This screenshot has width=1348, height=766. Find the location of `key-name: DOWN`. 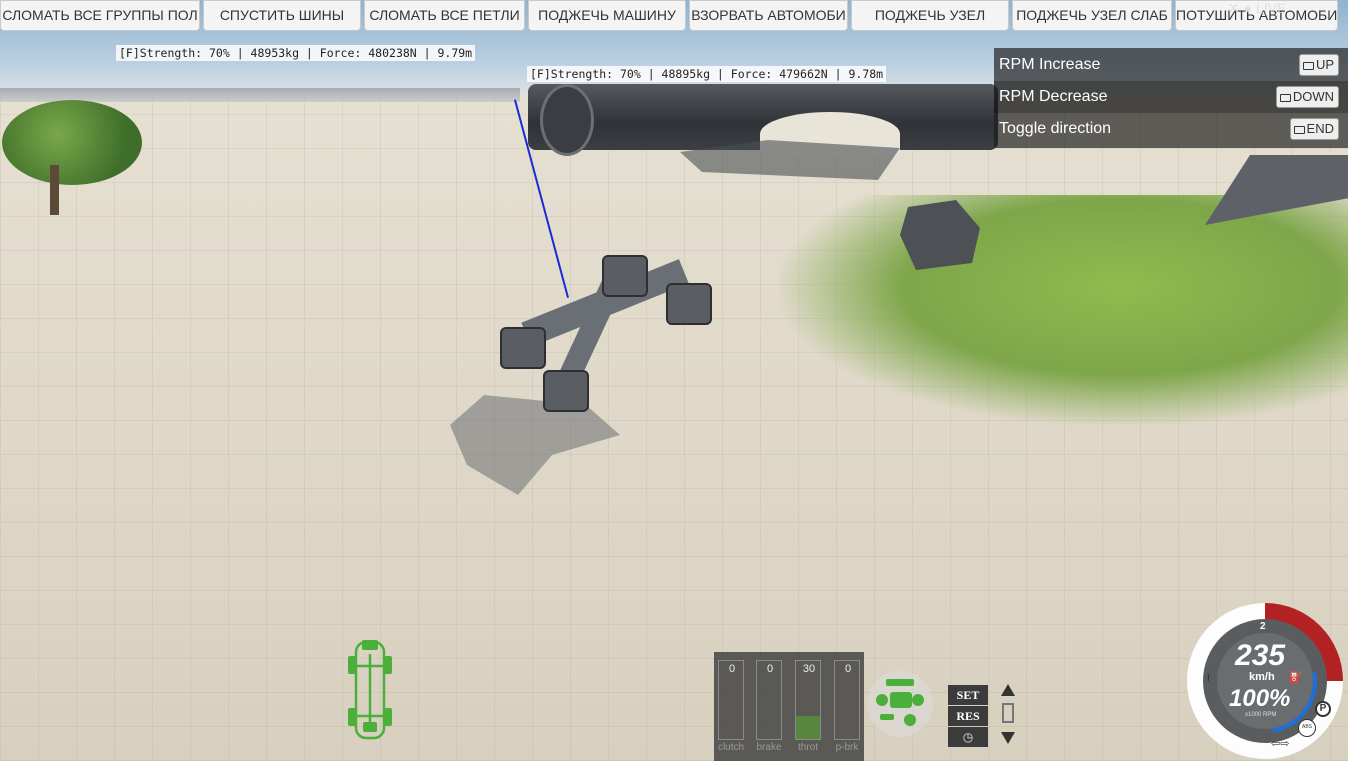

key-name: DOWN is located at coordinates (1313, 96).